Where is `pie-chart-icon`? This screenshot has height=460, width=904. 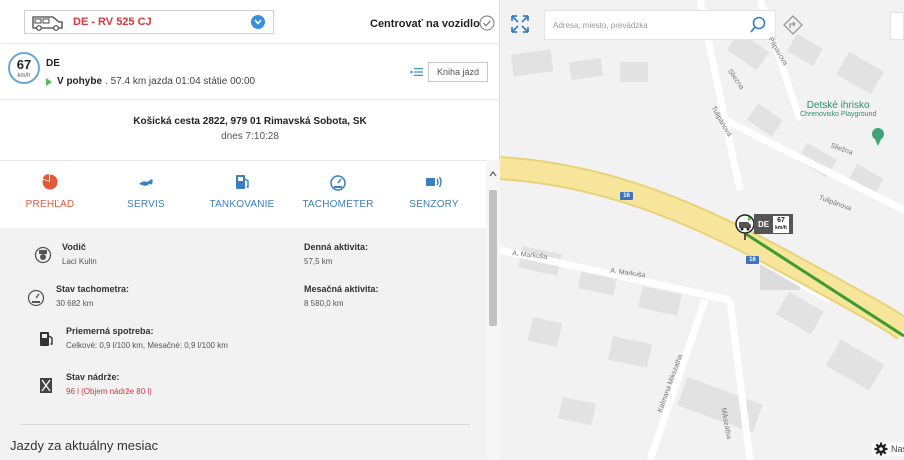 pie-chart-icon is located at coordinates (50, 182).